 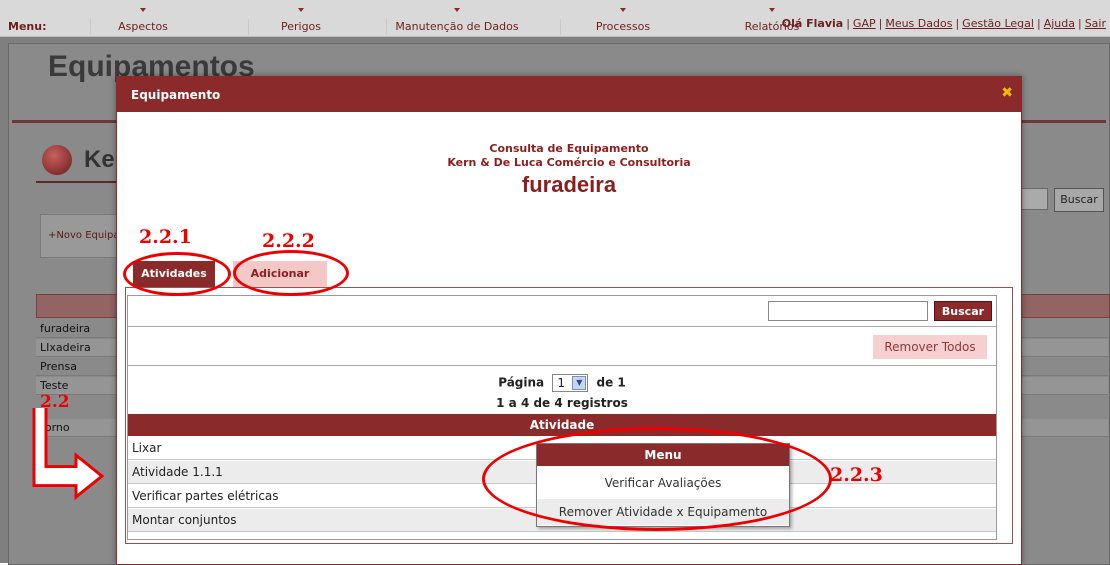 What do you see at coordinates (27, 26) in the screenshot?
I see `menu-label: Menu:` at bounding box center [27, 26].